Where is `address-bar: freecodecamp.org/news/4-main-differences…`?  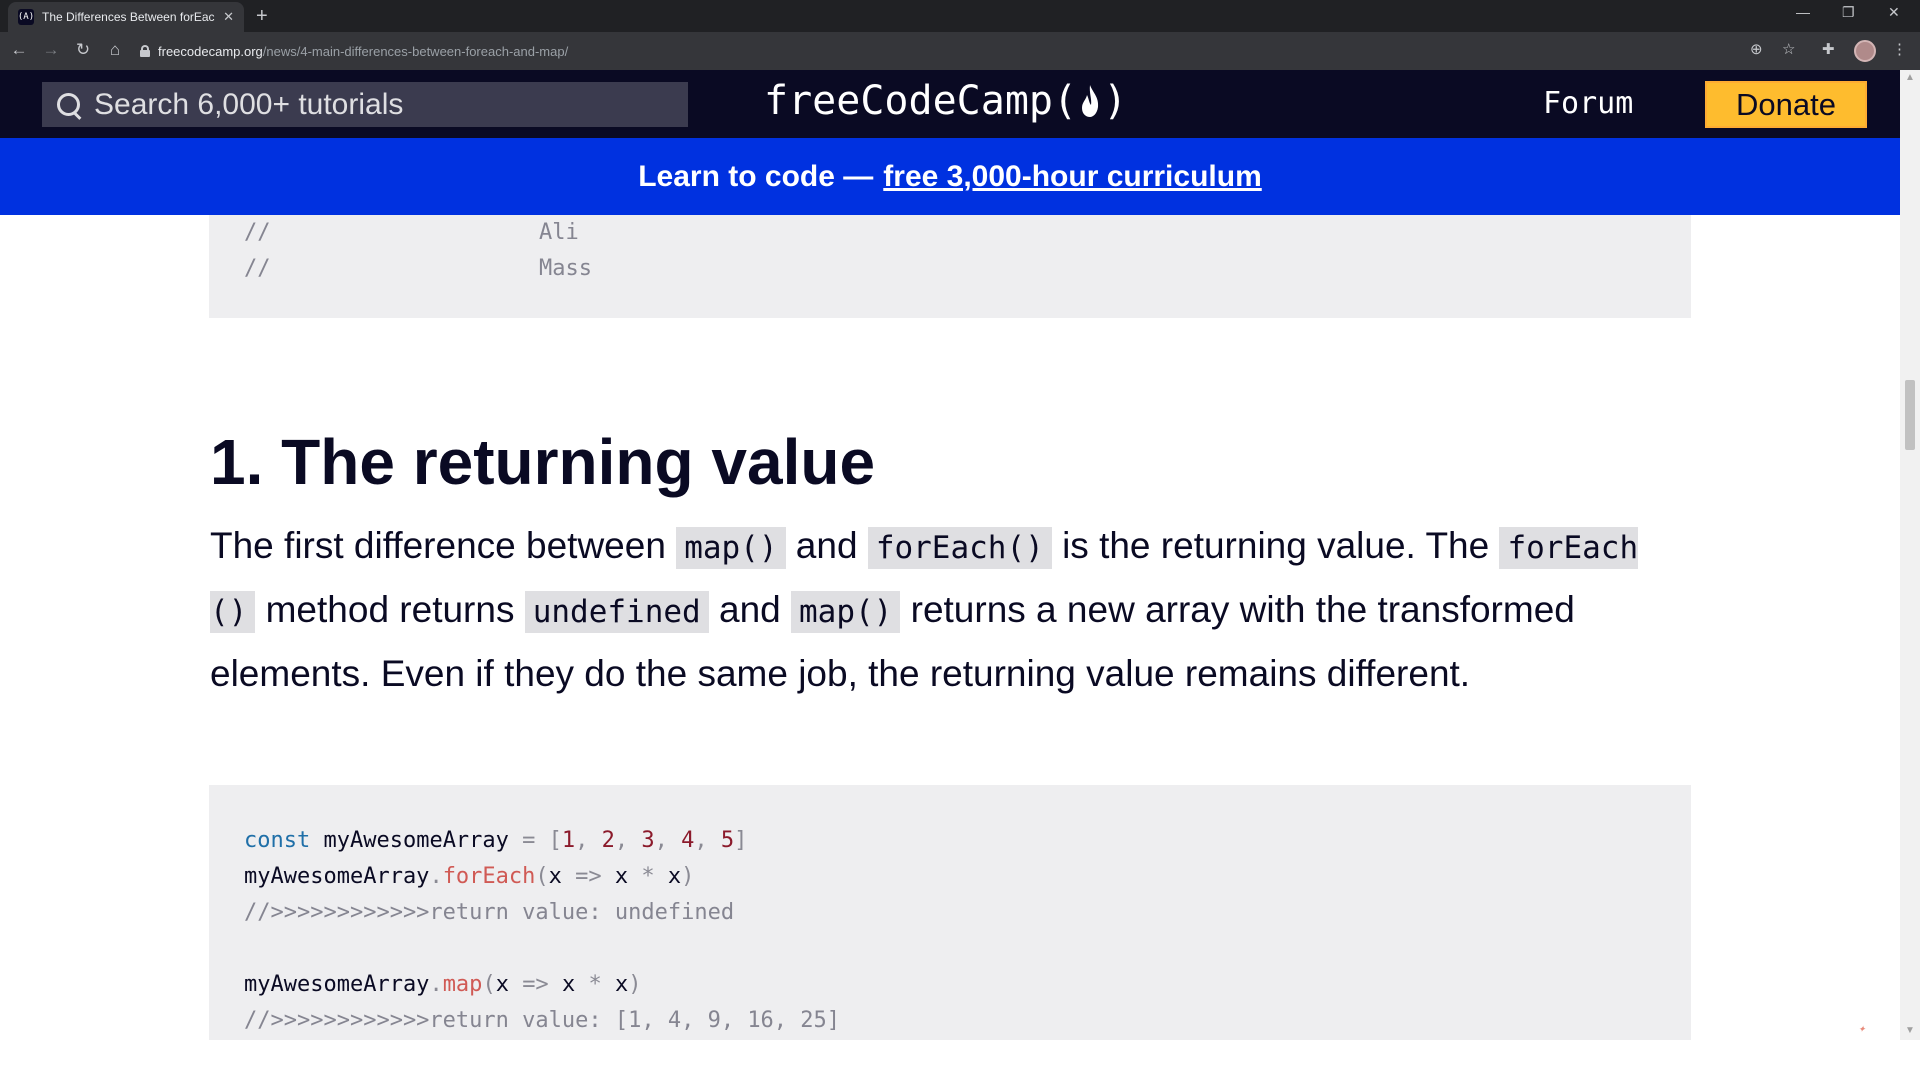
address-bar: freecodecamp.org/news/4-main-differences… is located at coordinates (940, 51).